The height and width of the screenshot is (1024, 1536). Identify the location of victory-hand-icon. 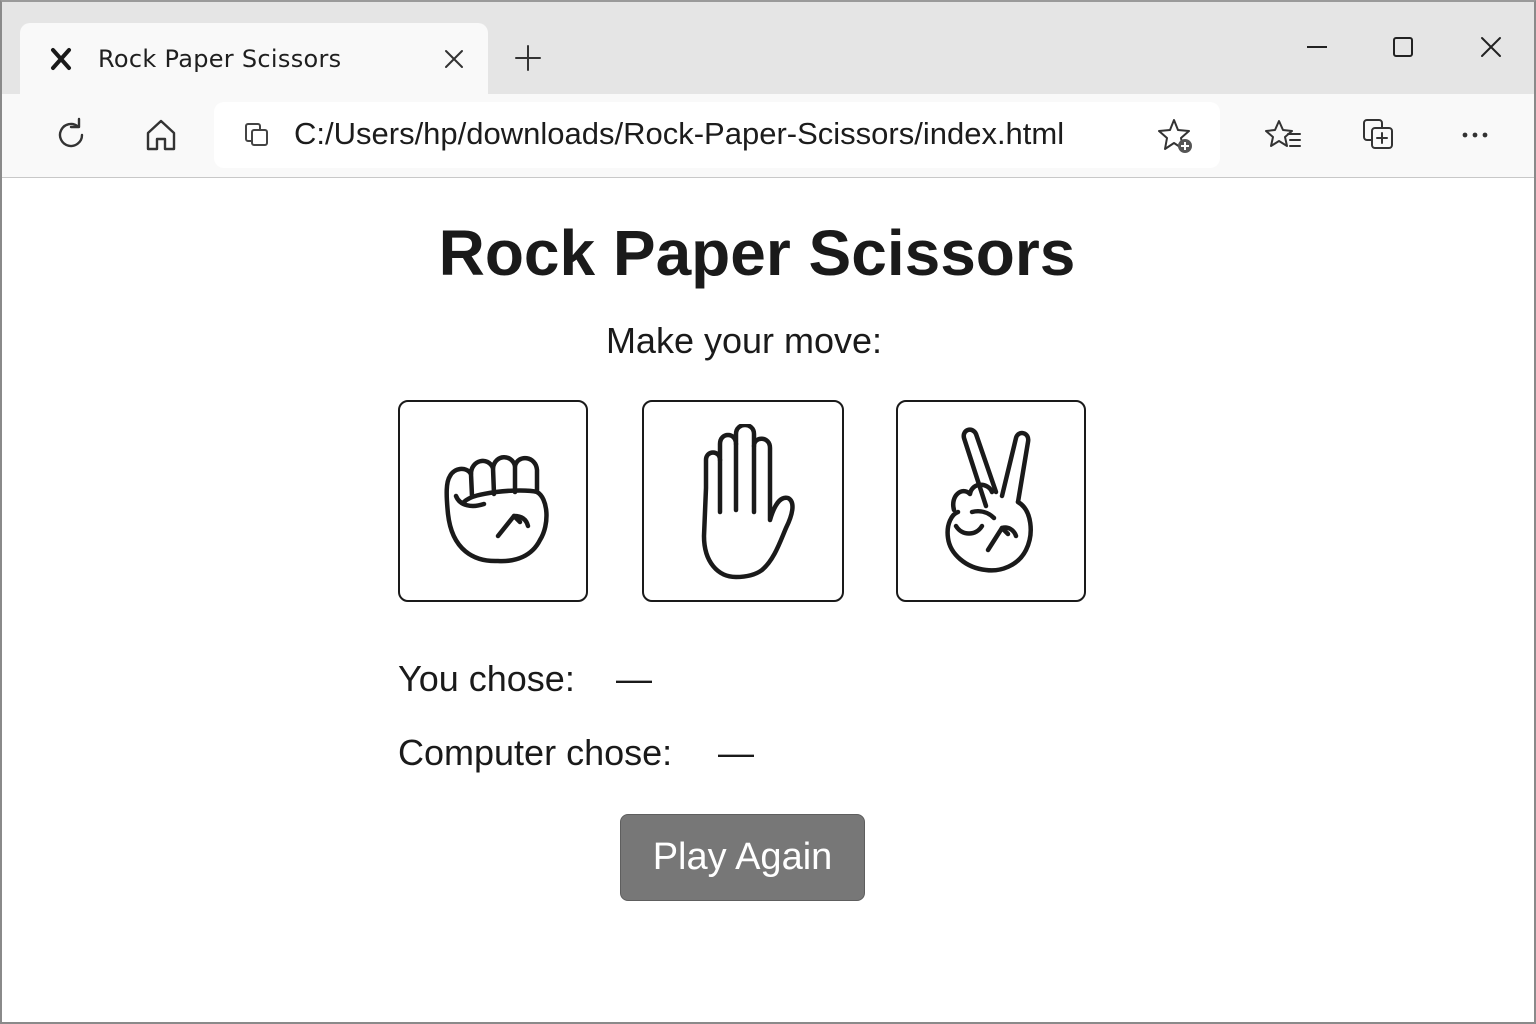
(989, 500).